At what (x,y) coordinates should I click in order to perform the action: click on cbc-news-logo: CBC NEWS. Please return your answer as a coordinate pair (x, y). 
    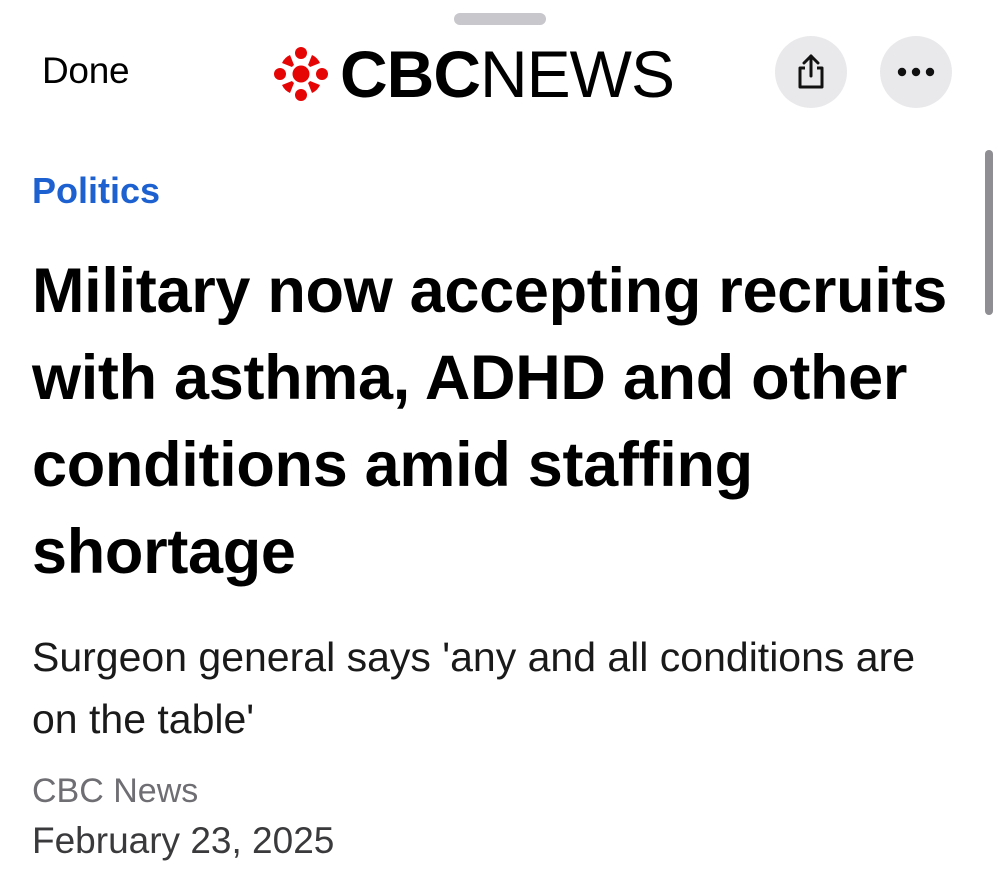
    Looking at the image, I should click on (472, 74).